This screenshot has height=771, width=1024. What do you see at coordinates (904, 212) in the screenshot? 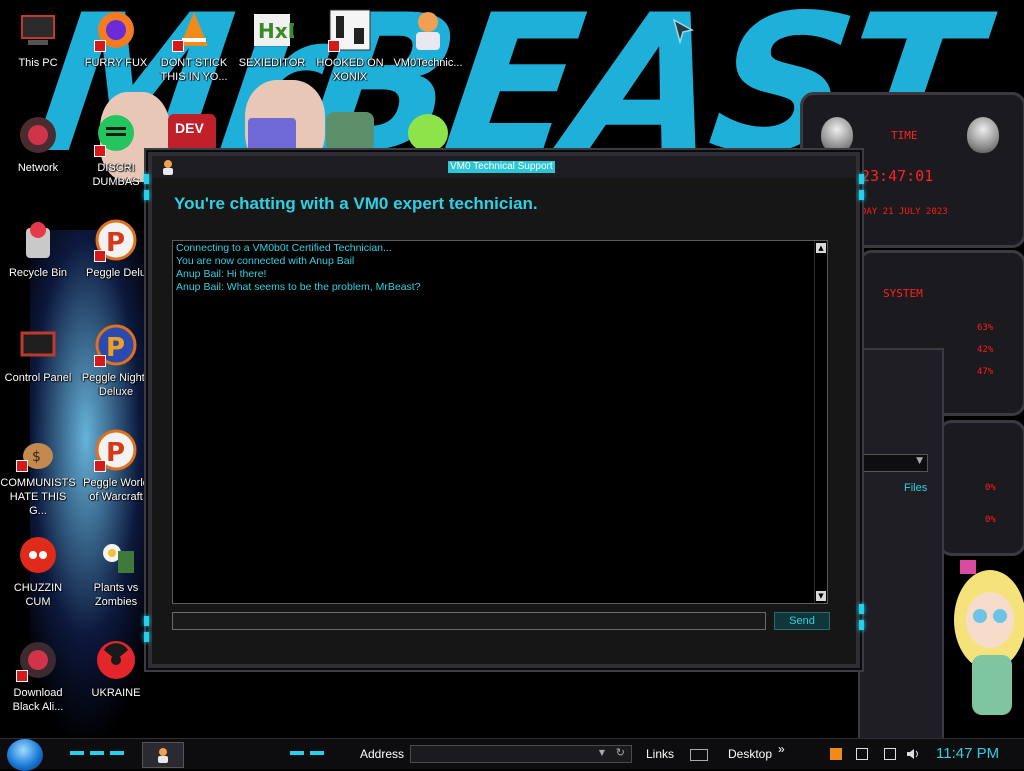
I see `time-gadget-date: DAY 21 JULY 2023` at bounding box center [904, 212].